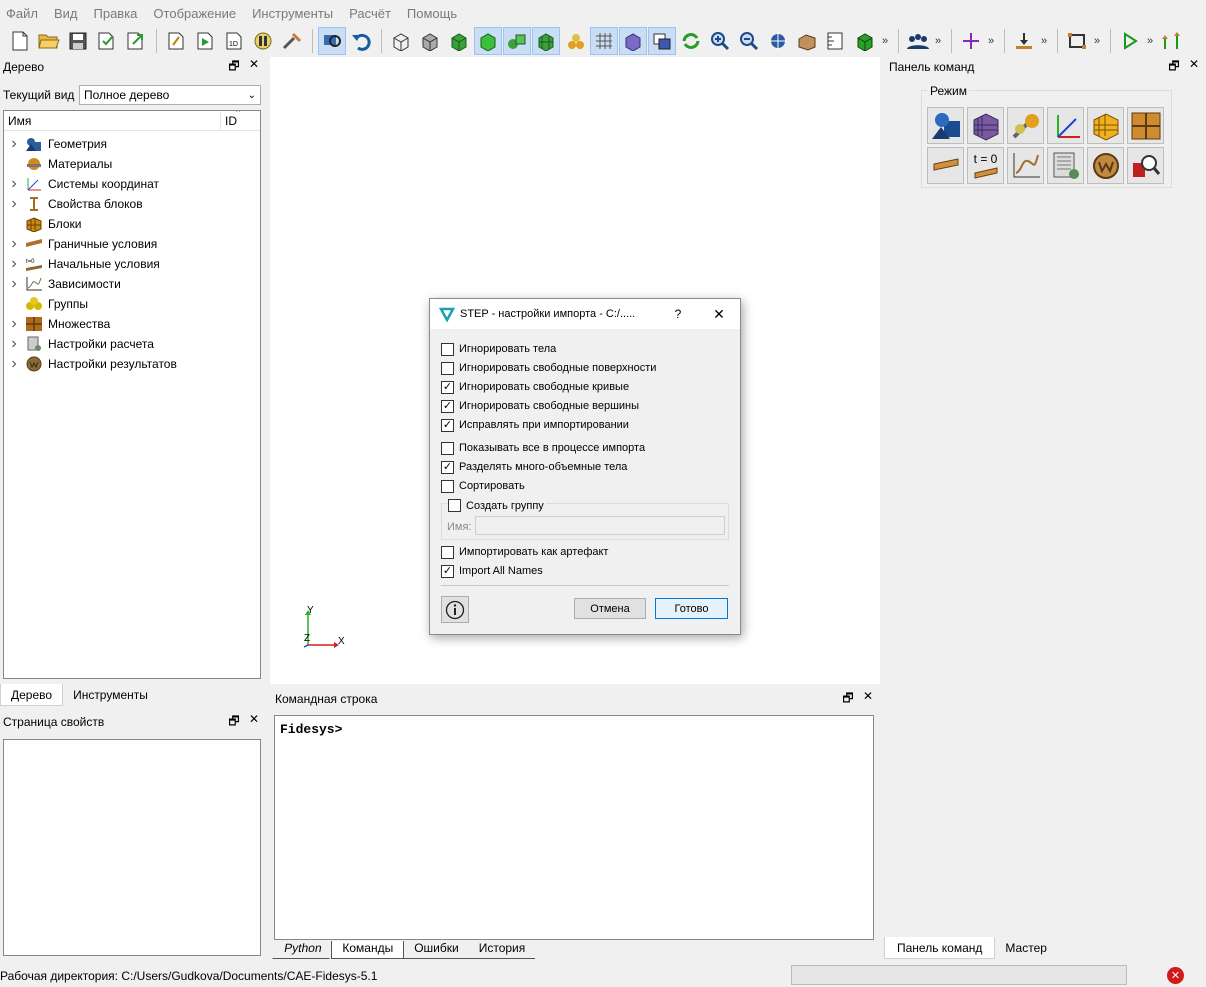 The image size is (1206, 987). Describe the element at coordinates (945, 125) in the screenshot. I see `geometry-mode-icon` at that location.